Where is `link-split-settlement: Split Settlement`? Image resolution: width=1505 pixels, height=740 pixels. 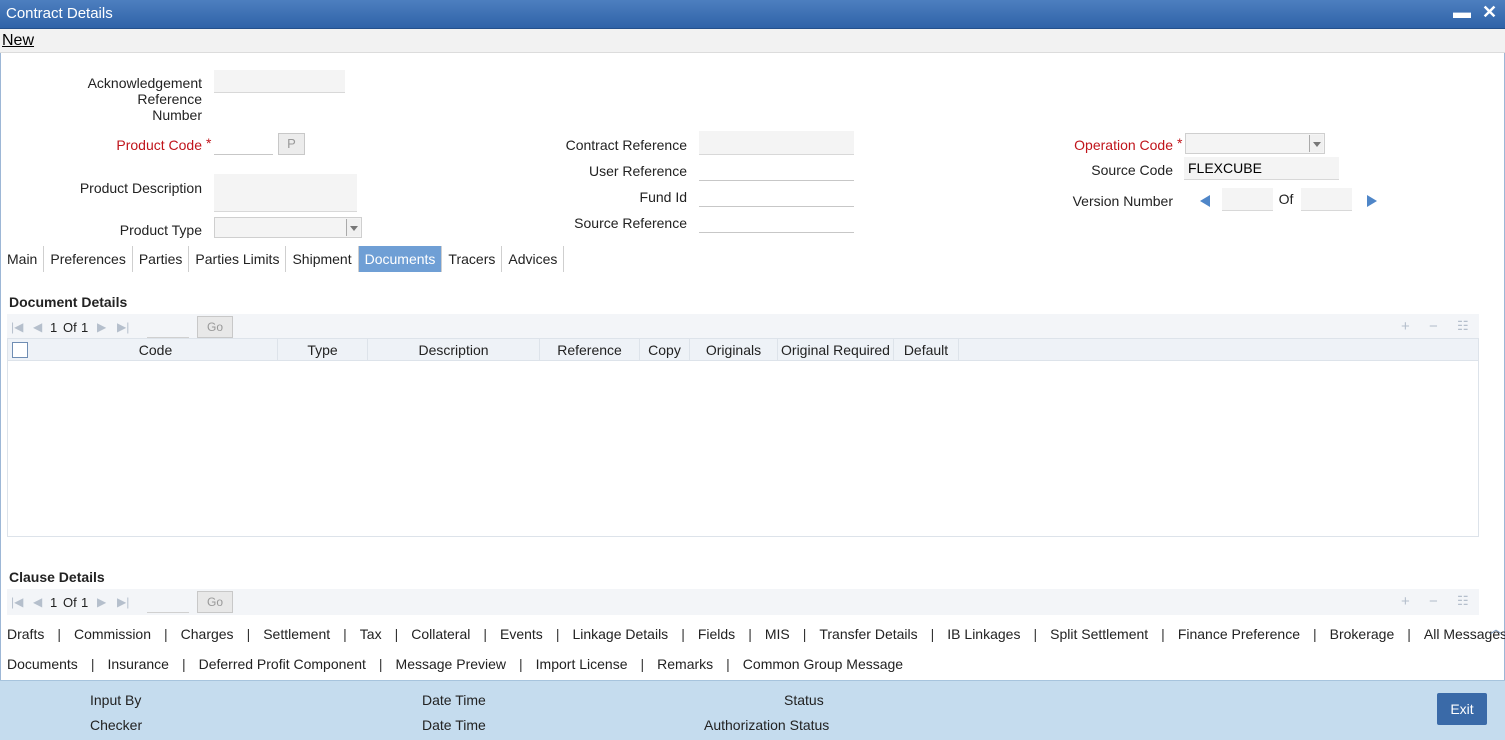 link-split-settlement: Split Settlement is located at coordinates (1099, 634).